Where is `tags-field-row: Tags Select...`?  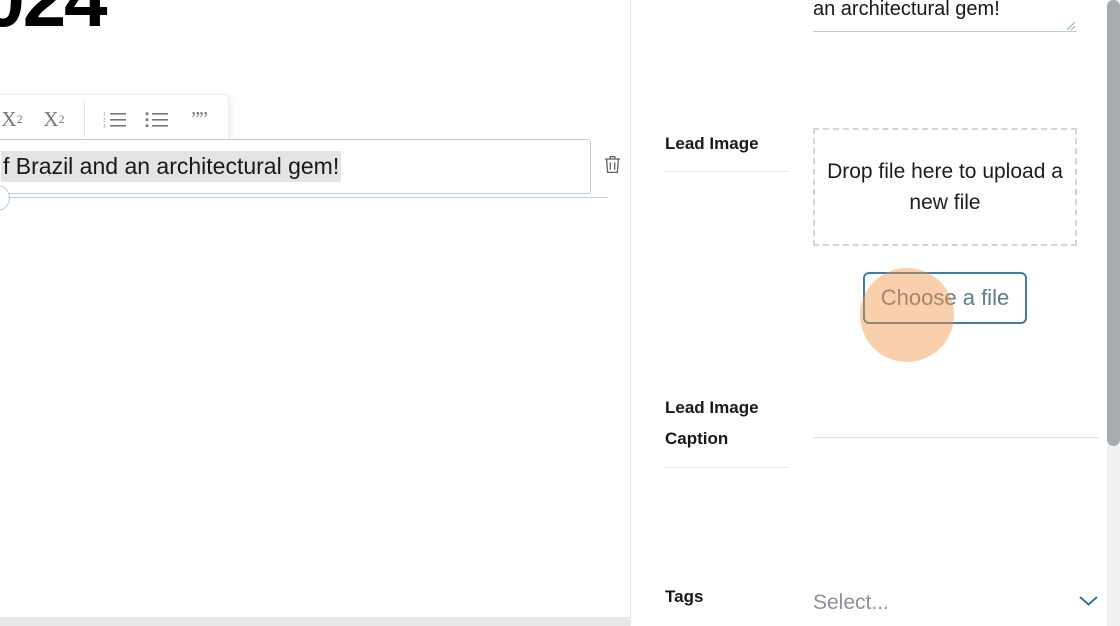
tags-field-row: Tags Select... is located at coordinates (886, 603).